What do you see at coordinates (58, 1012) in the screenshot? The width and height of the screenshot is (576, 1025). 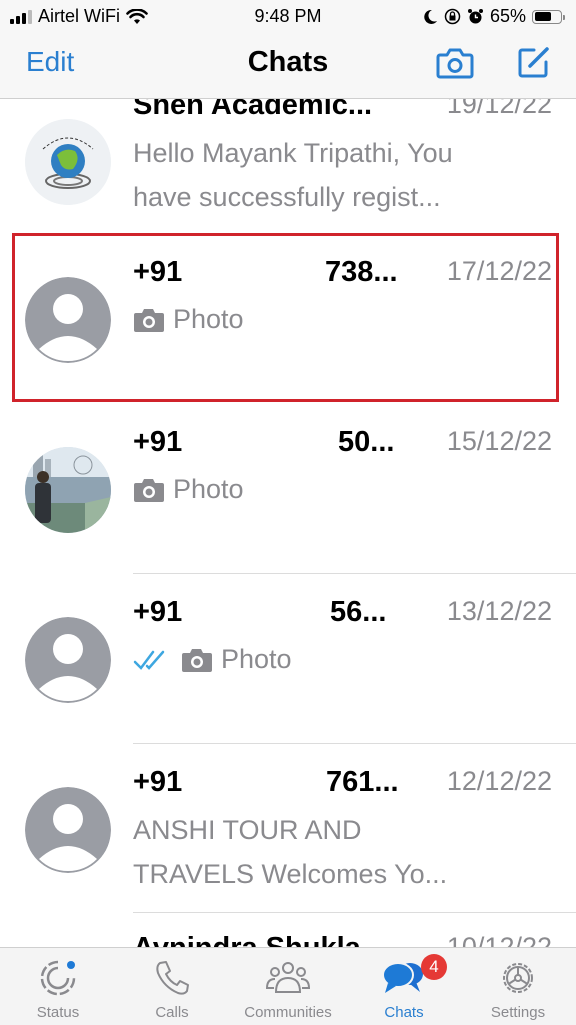 I see `tab-label: Status` at bounding box center [58, 1012].